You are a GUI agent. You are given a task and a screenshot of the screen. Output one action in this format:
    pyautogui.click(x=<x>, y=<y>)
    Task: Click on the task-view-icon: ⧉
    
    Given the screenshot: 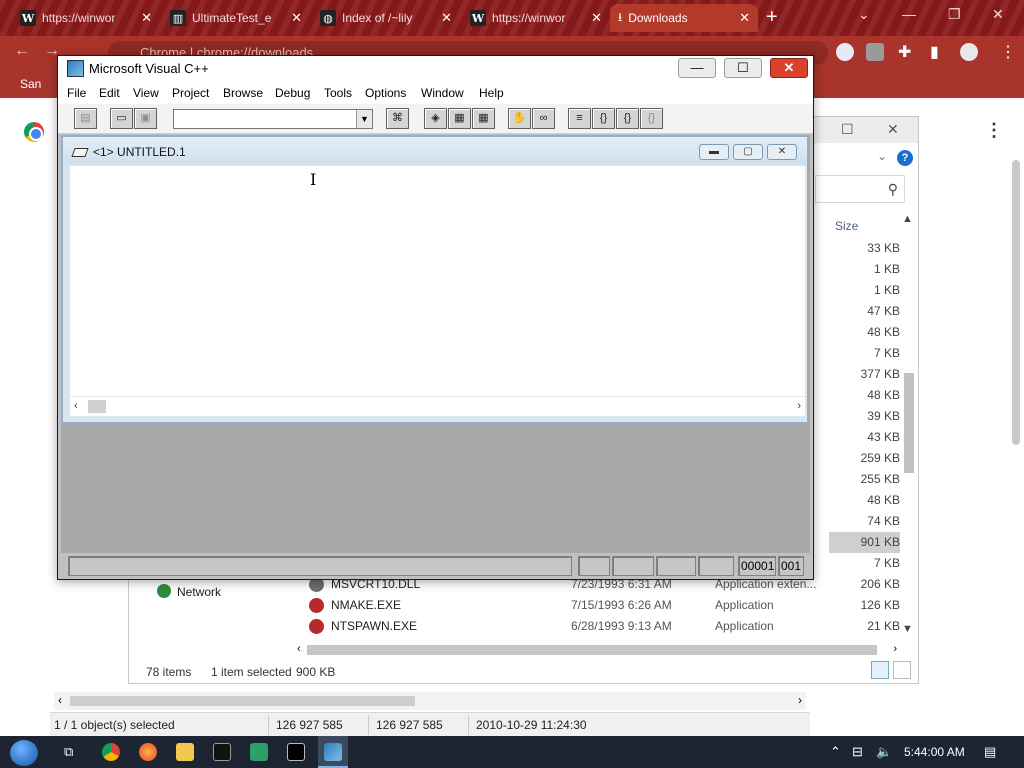 What is the action you would take?
    pyautogui.click(x=68, y=752)
    